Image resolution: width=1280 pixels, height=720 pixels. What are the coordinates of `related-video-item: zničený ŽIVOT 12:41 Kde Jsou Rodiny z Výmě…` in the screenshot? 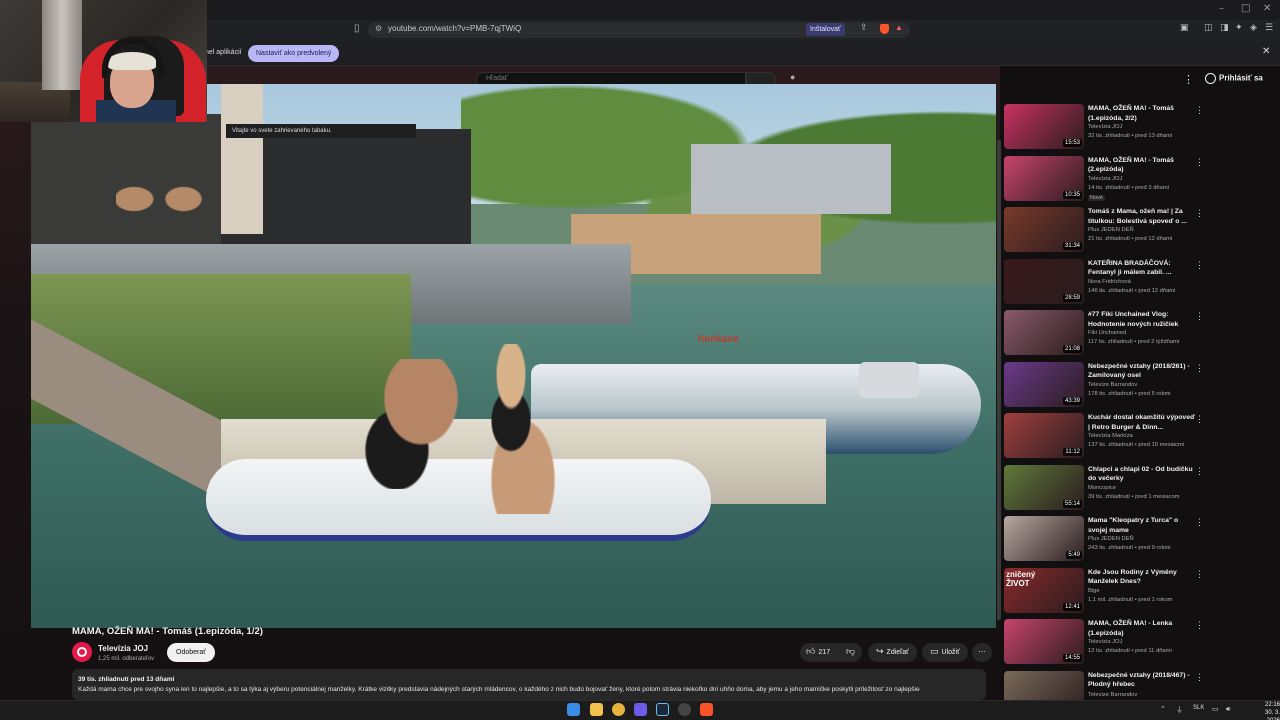 It's located at (1106, 591).